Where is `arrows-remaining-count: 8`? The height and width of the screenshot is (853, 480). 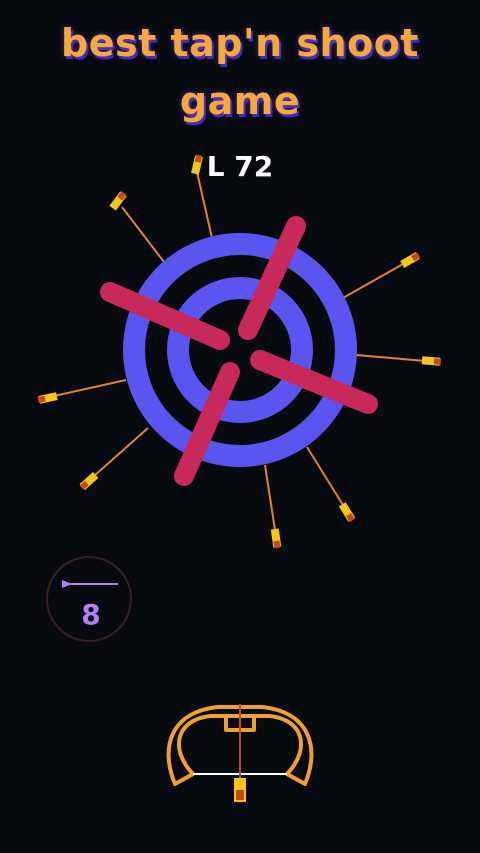
arrows-remaining-count: 8 is located at coordinates (91, 614).